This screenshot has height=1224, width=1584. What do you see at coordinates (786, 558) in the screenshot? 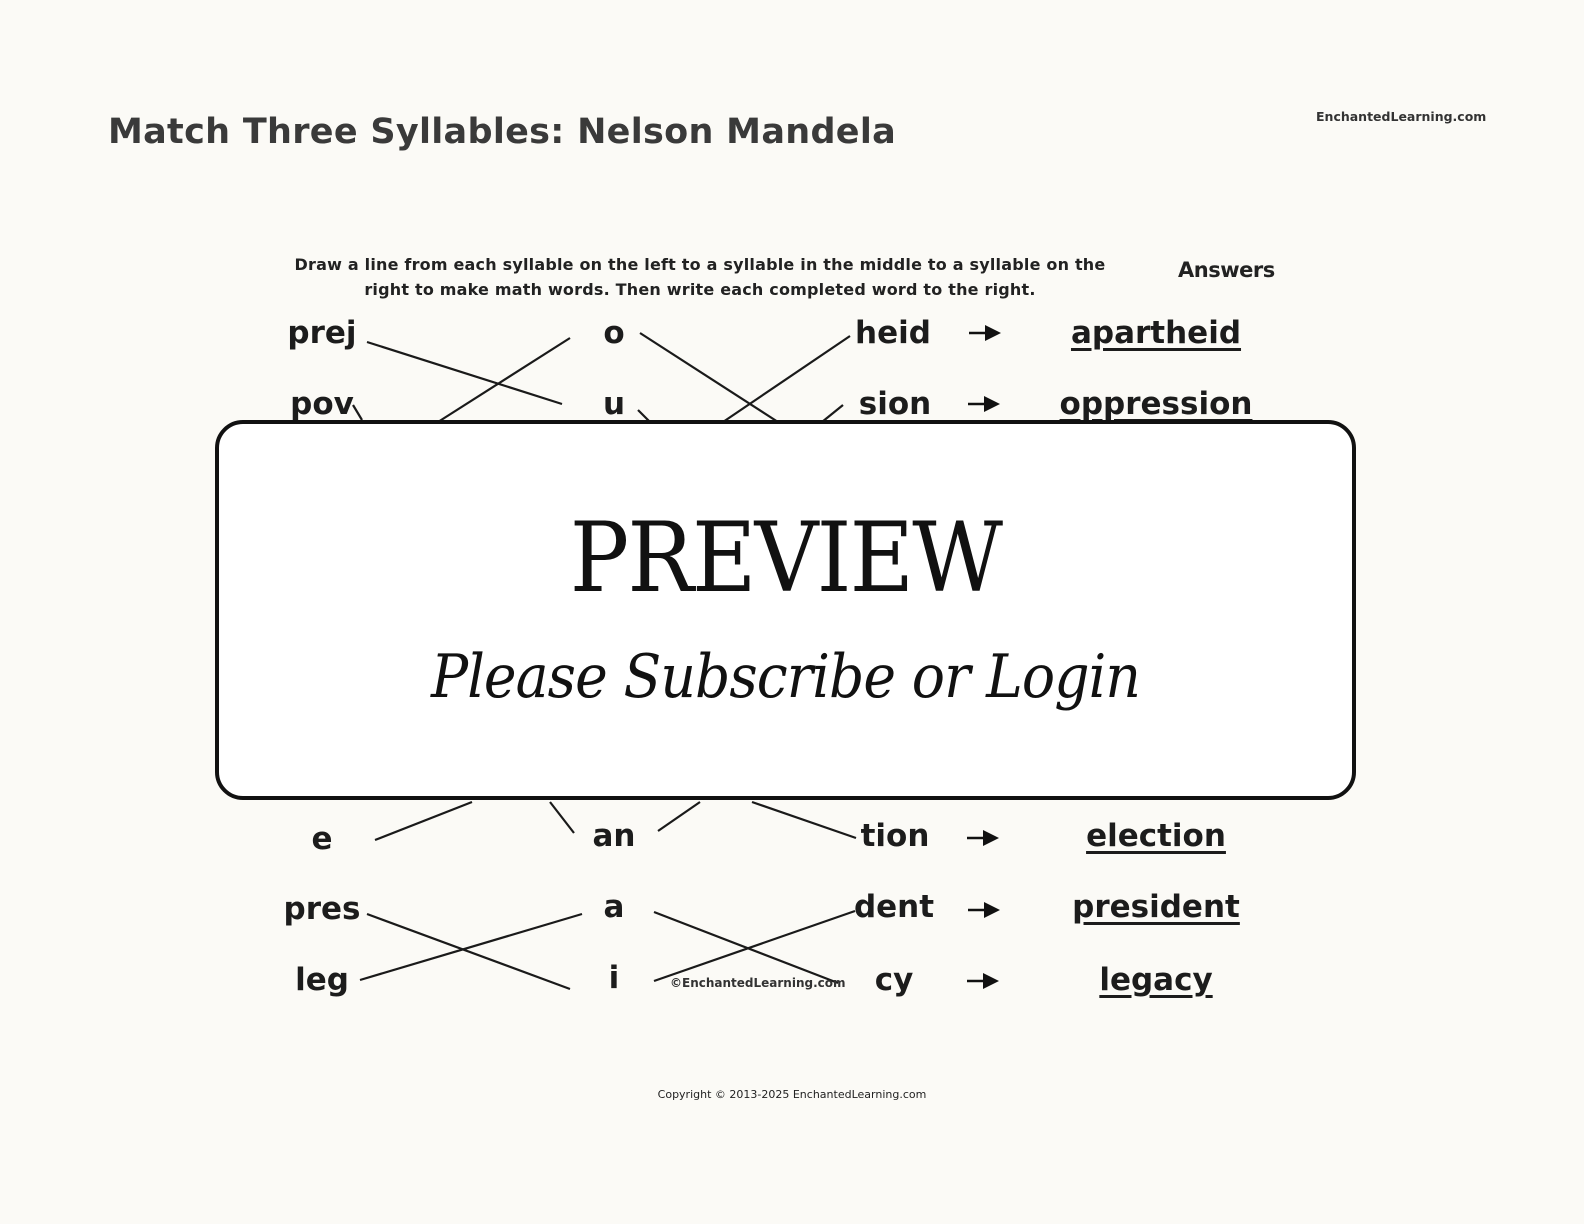
I see `preview-heading: PREVIEW` at bounding box center [786, 558].